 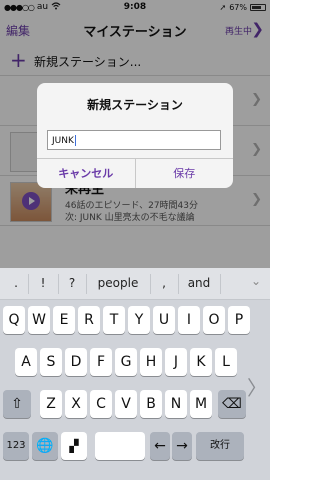 What do you see at coordinates (185, 173) in the screenshot?
I see `save-button: 保存` at bounding box center [185, 173].